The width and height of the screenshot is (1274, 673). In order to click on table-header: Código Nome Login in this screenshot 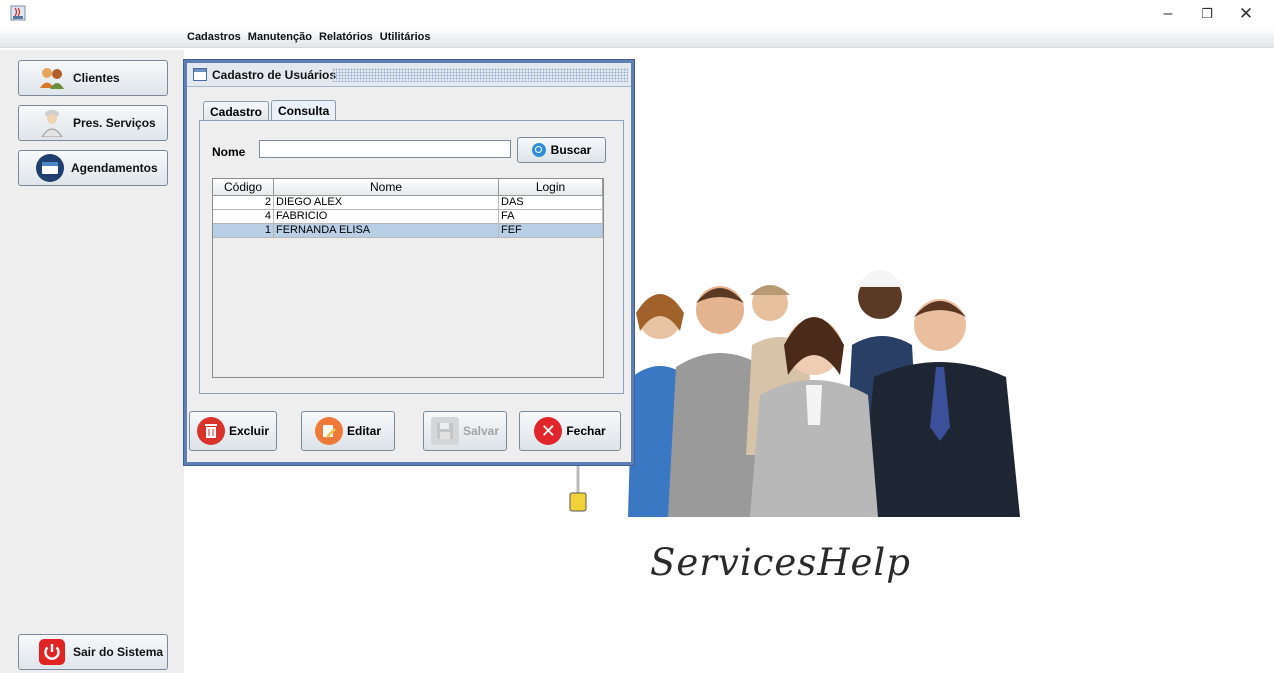, I will do `click(408, 187)`.